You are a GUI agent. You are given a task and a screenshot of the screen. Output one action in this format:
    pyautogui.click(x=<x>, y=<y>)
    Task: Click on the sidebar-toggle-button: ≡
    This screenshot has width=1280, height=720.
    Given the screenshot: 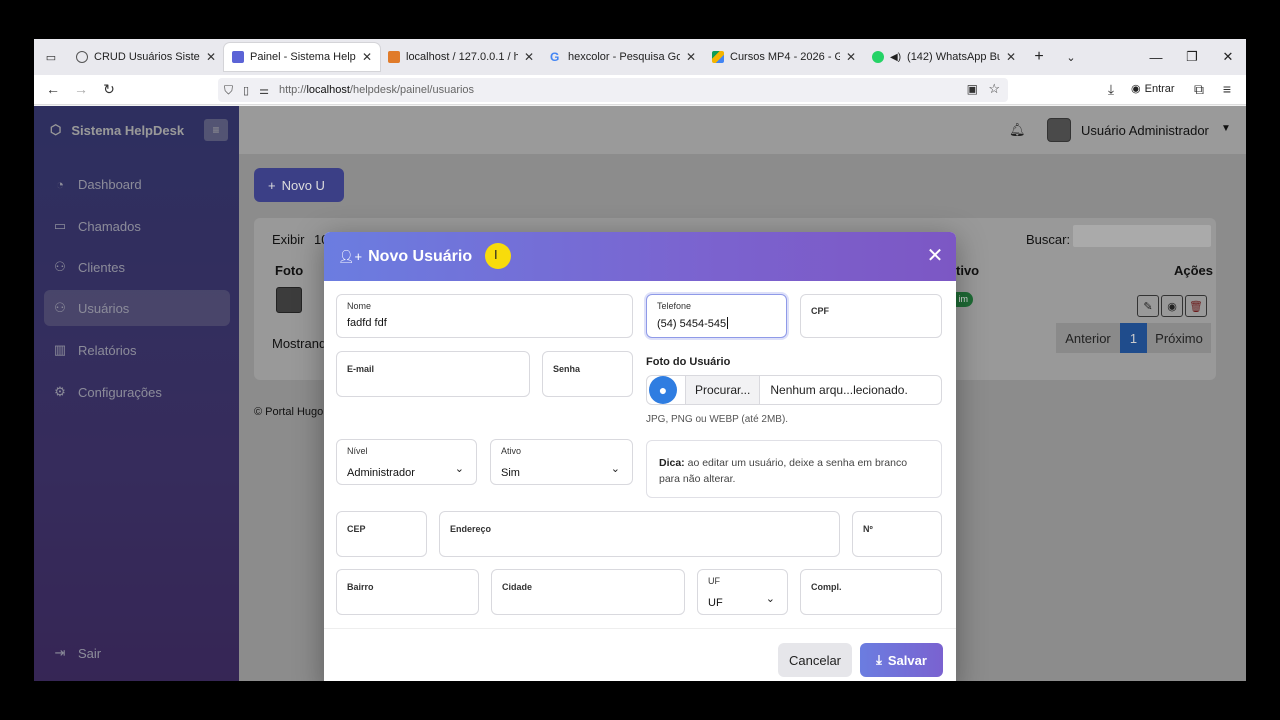 What is the action you would take?
    pyautogui.click(x=216, y=130)
    